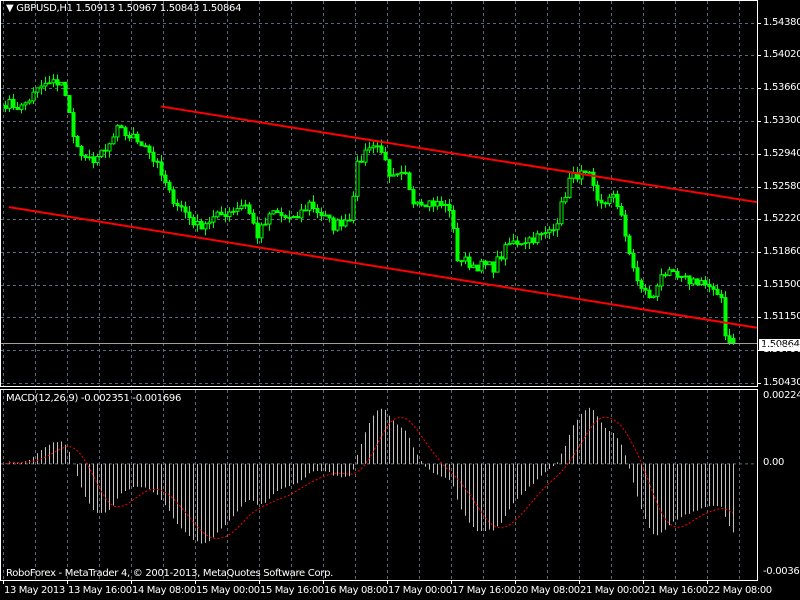 The width and height of the screenshot is (800, 600). Describe the element at coordinates (676, 590) in the screenshot. I see `time-tick-label: 21 May 16:00` at that location.